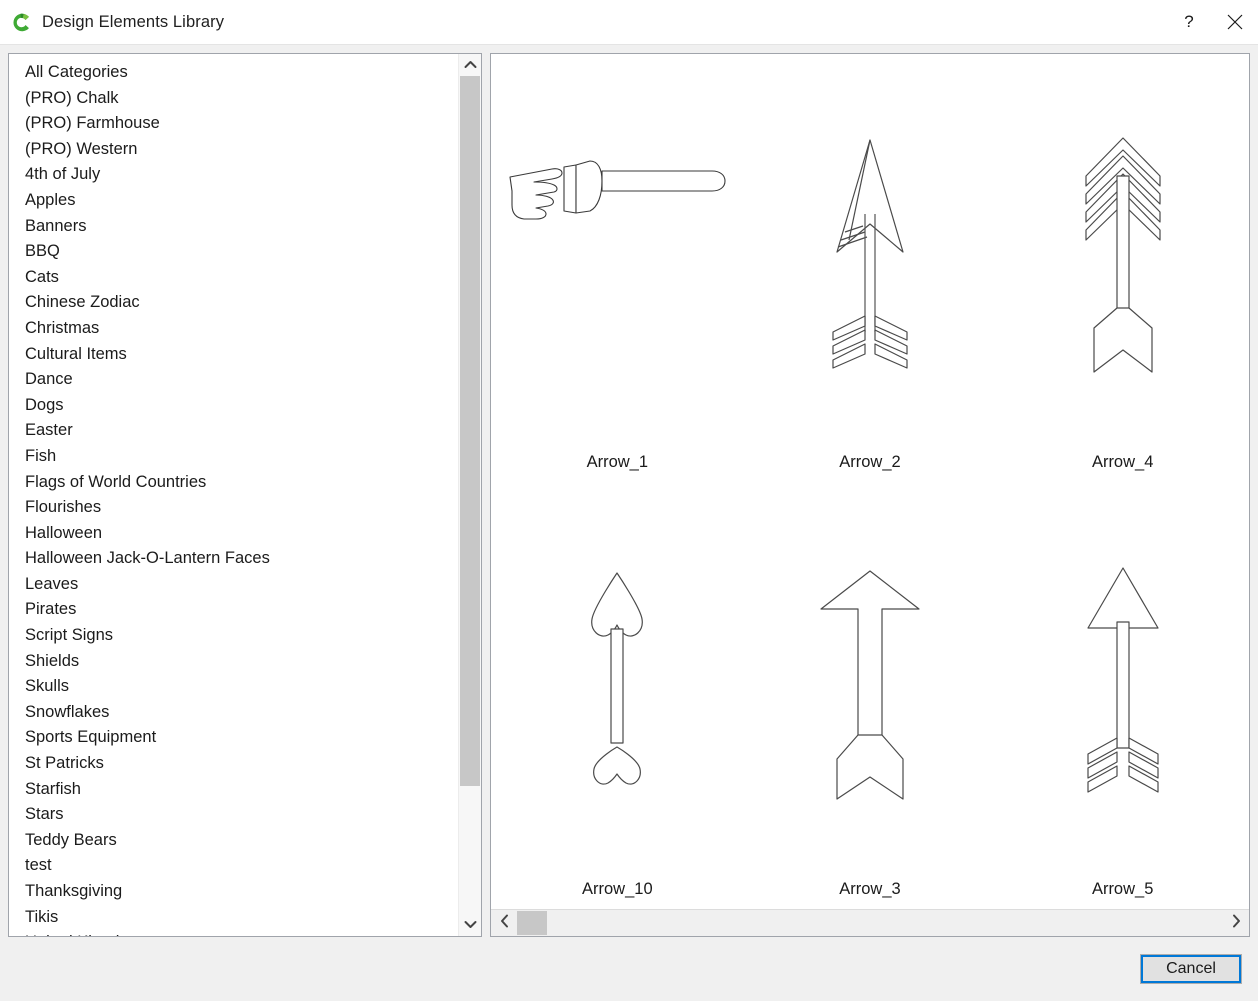 Image resolution: width=1258 pixels, height=1001 pixels. I want to click on design-thumbnail-label: Arrow_5, so click(1122, 889).